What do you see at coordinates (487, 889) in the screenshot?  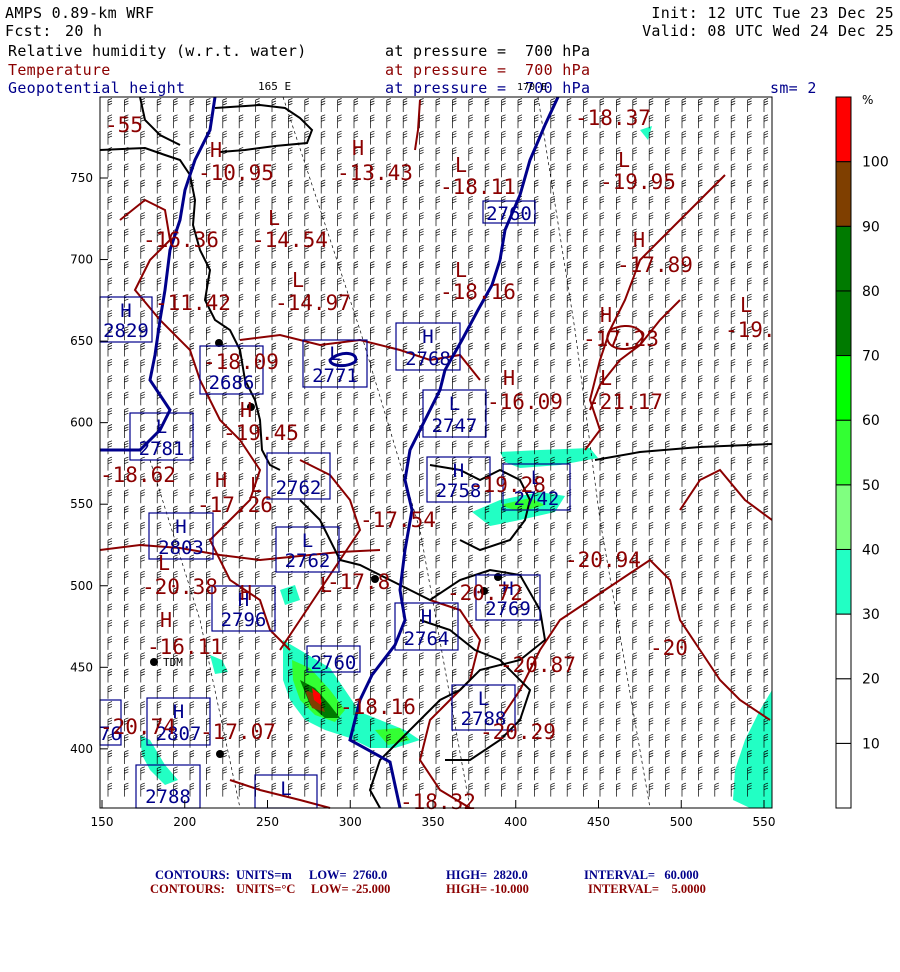 I see `footer-temp-high: HIGH= -10.000` at bounding box center [487, 889].